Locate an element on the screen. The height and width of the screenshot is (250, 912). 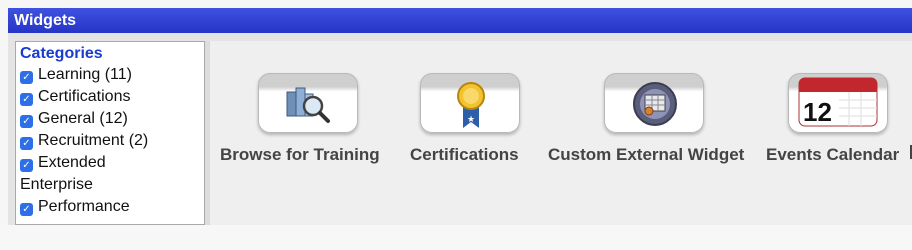
category-label: Learning (11) is located at coordinates (85, 74).